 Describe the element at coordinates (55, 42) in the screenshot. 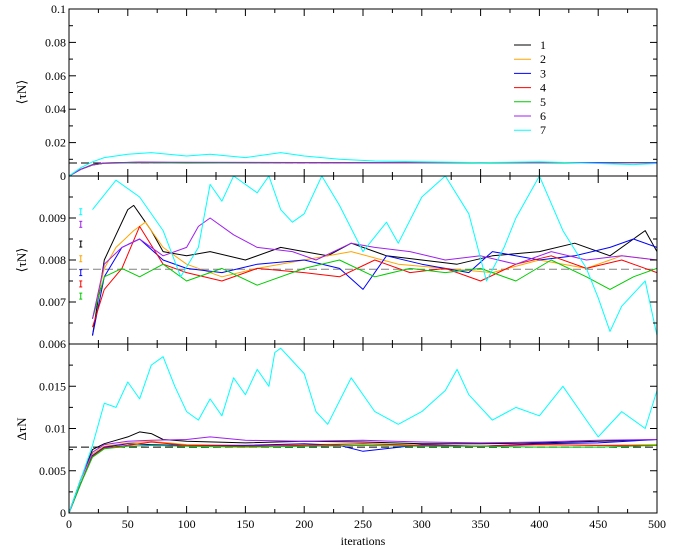

I see `top-ytick-label: 0.08` at that location.